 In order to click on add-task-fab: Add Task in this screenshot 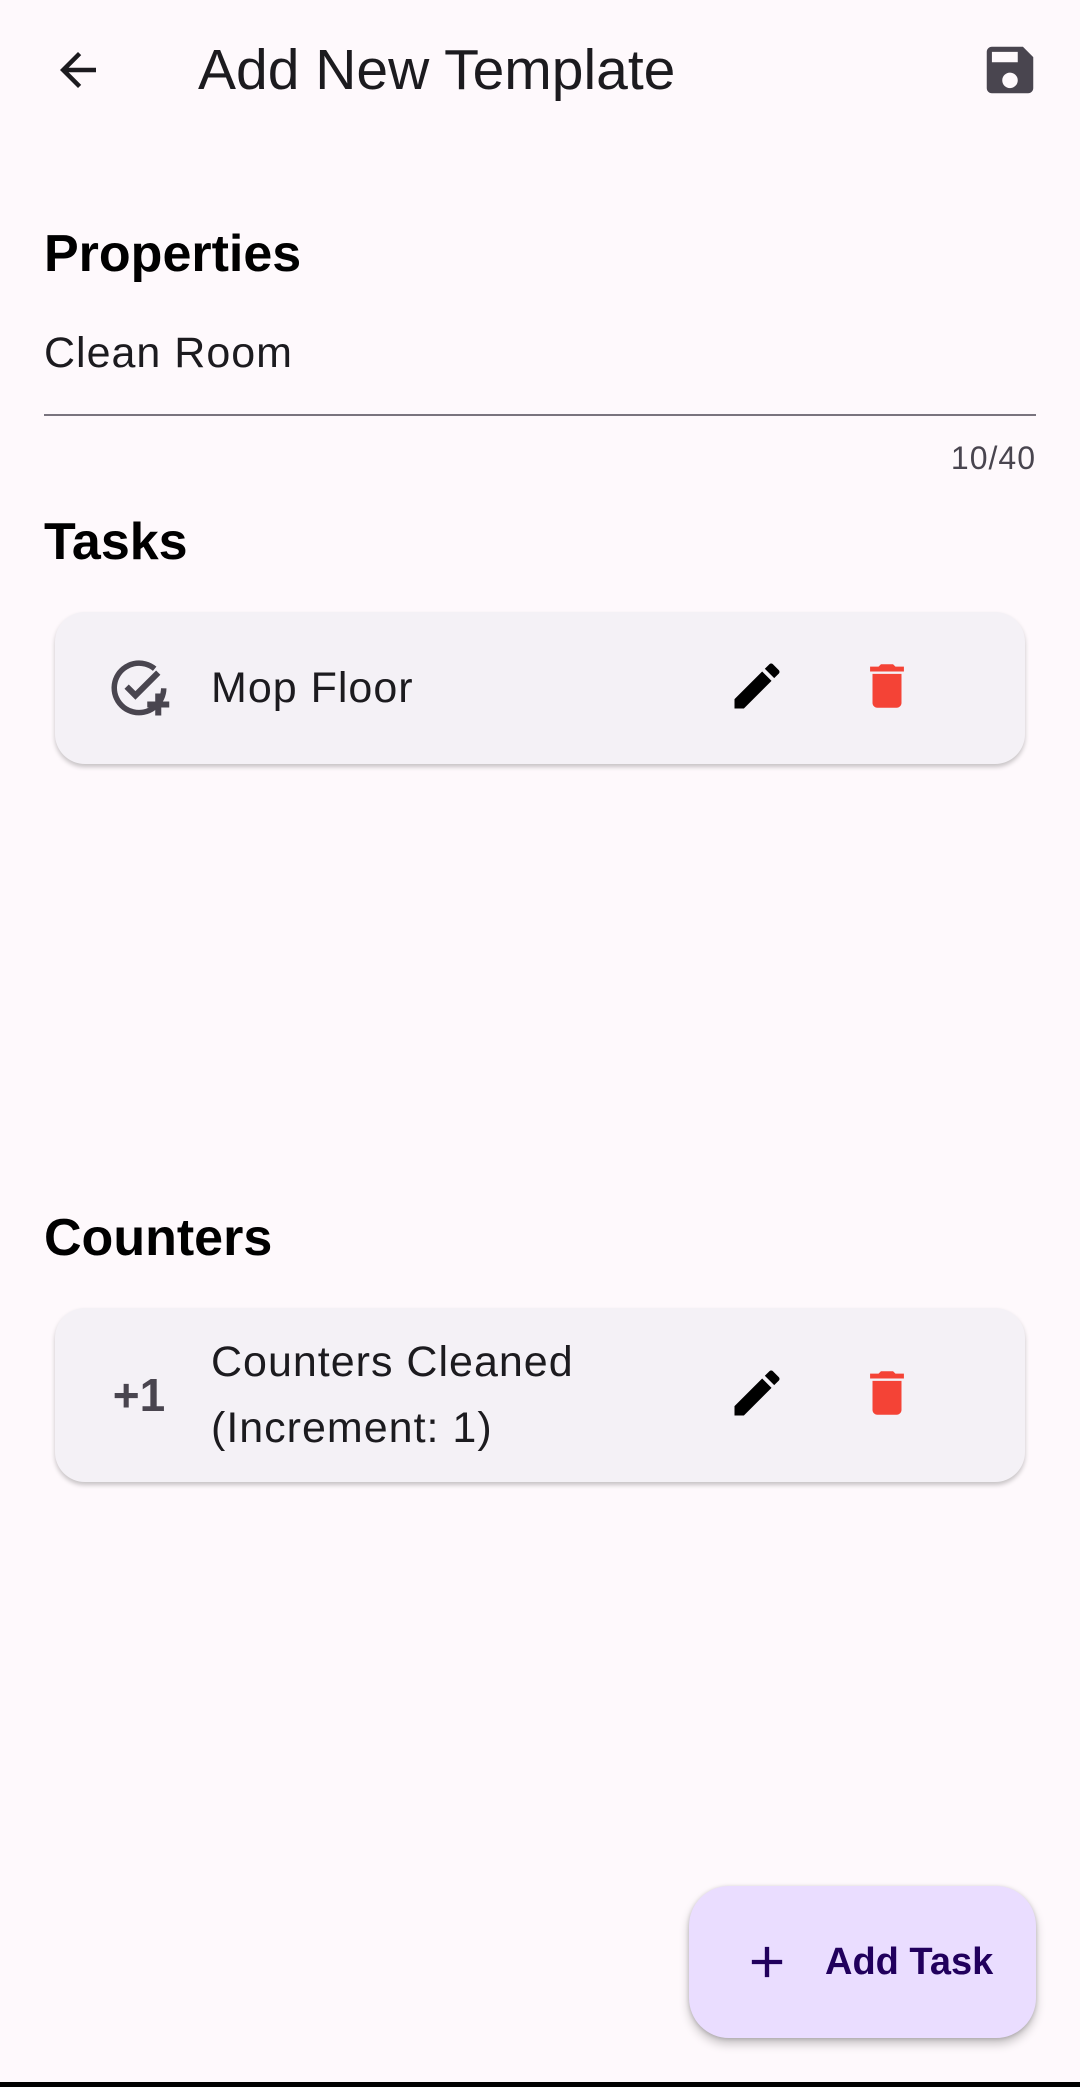, I will do `click(862, 1962)`.